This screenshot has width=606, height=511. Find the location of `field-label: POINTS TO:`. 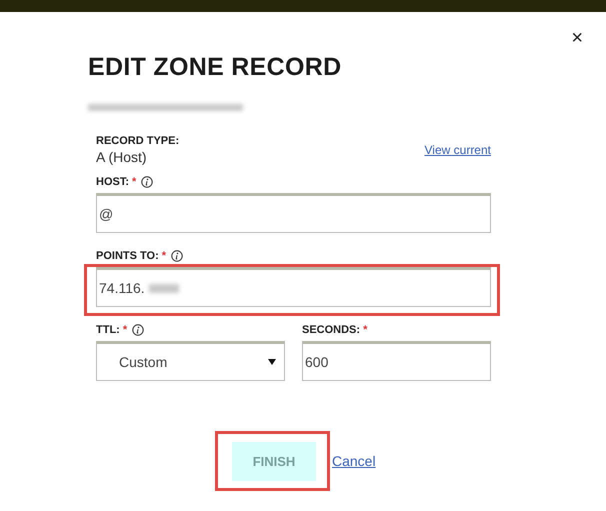

field-label: POINTS TO: is located at coordinates (127, 256).